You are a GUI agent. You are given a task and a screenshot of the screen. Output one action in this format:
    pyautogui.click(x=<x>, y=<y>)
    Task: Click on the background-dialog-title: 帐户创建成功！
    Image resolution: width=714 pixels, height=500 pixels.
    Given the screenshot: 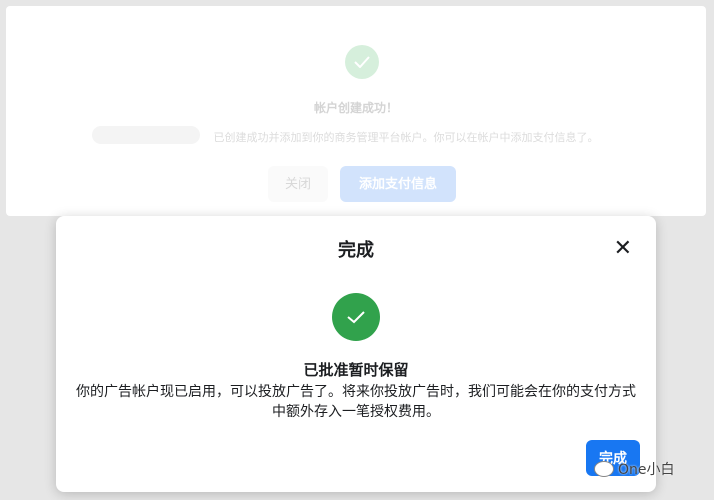 What is the action you would take?
    pyautogui.click(x=355, y=108)
    